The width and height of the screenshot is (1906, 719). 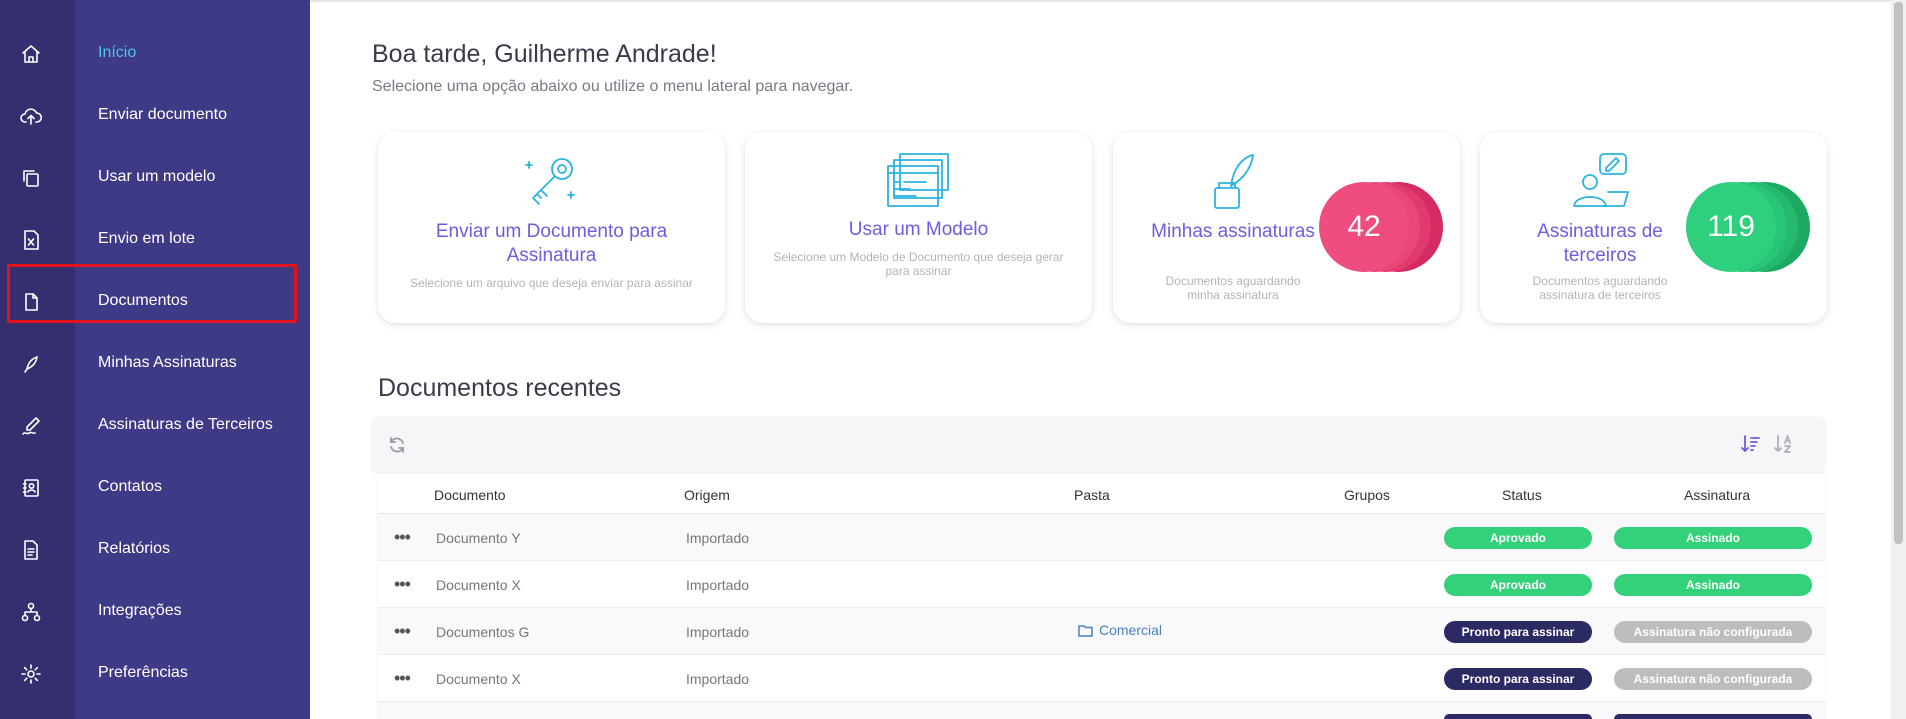 I want to click on copy-icon, so click(x=31, y=178).